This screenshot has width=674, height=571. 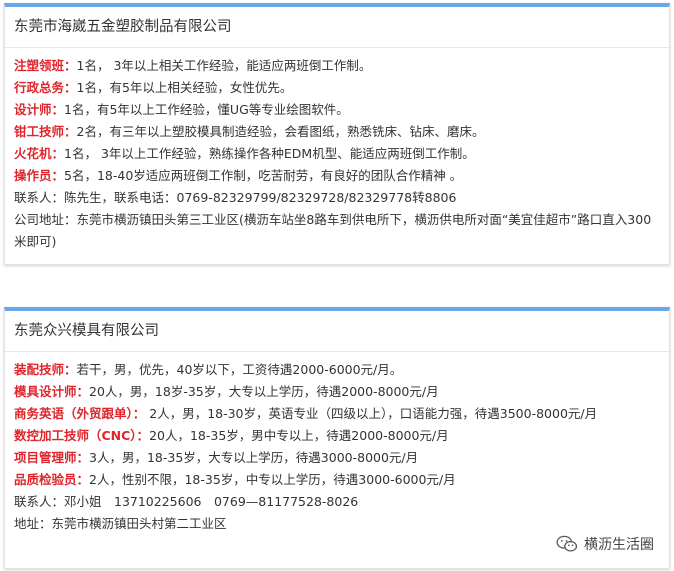 What do you see at coordinates (239, 369) in the screenshot?
I see `job-desc: 若干，男，优先，40岁以下，工资待遇2000-6000元/月。` at bounding box center [239, 369].